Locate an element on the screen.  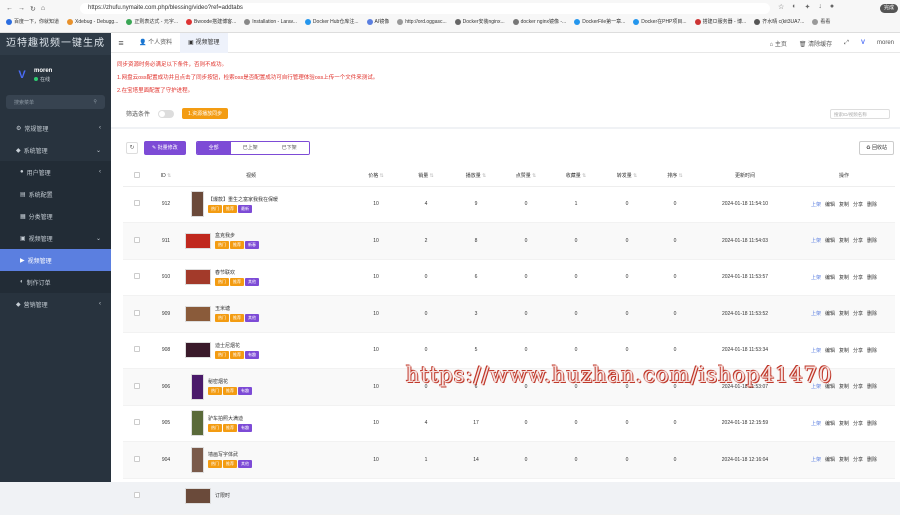
column-header: ID ⇅ is located at coordinates (166, 176).